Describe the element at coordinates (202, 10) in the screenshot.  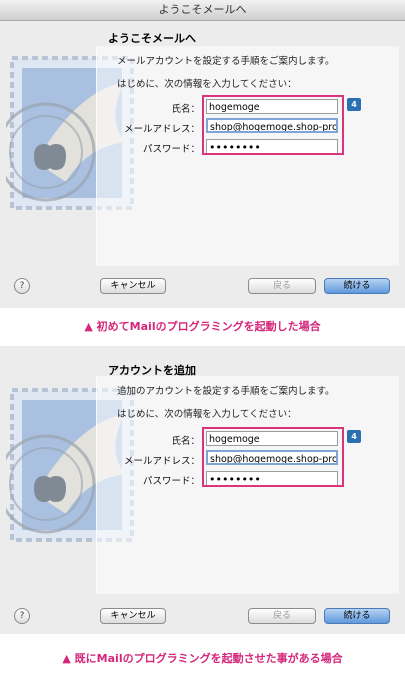
I see `window-title: ようこそメールへ` at that location.